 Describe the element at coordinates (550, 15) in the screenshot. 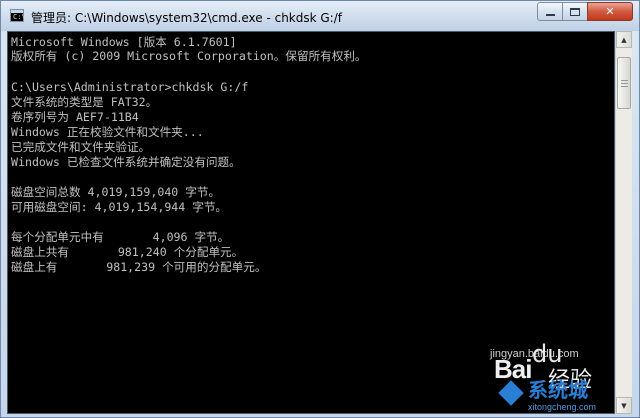

I see `minimize-icon` at that location.